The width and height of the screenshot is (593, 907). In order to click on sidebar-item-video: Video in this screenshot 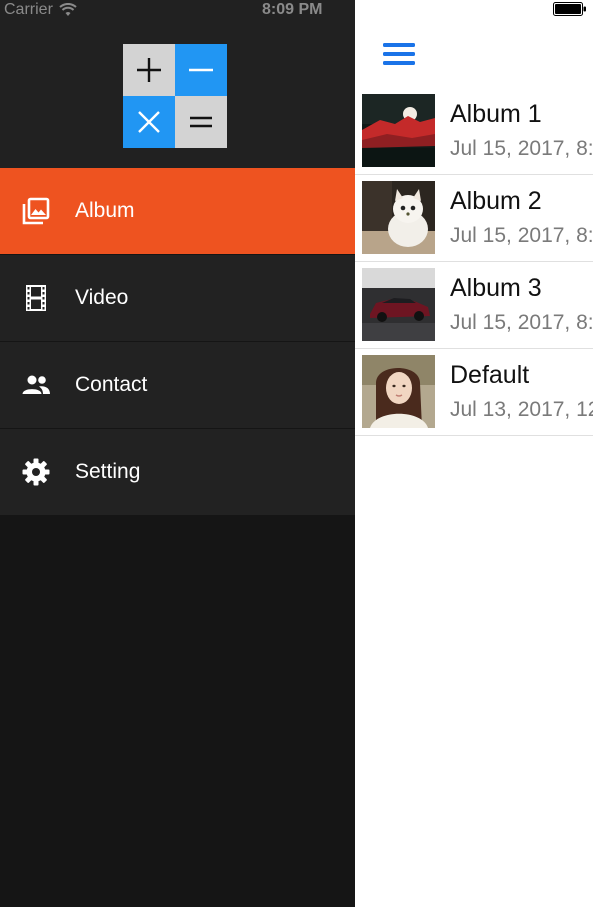, I will do `click(177, 298)`.